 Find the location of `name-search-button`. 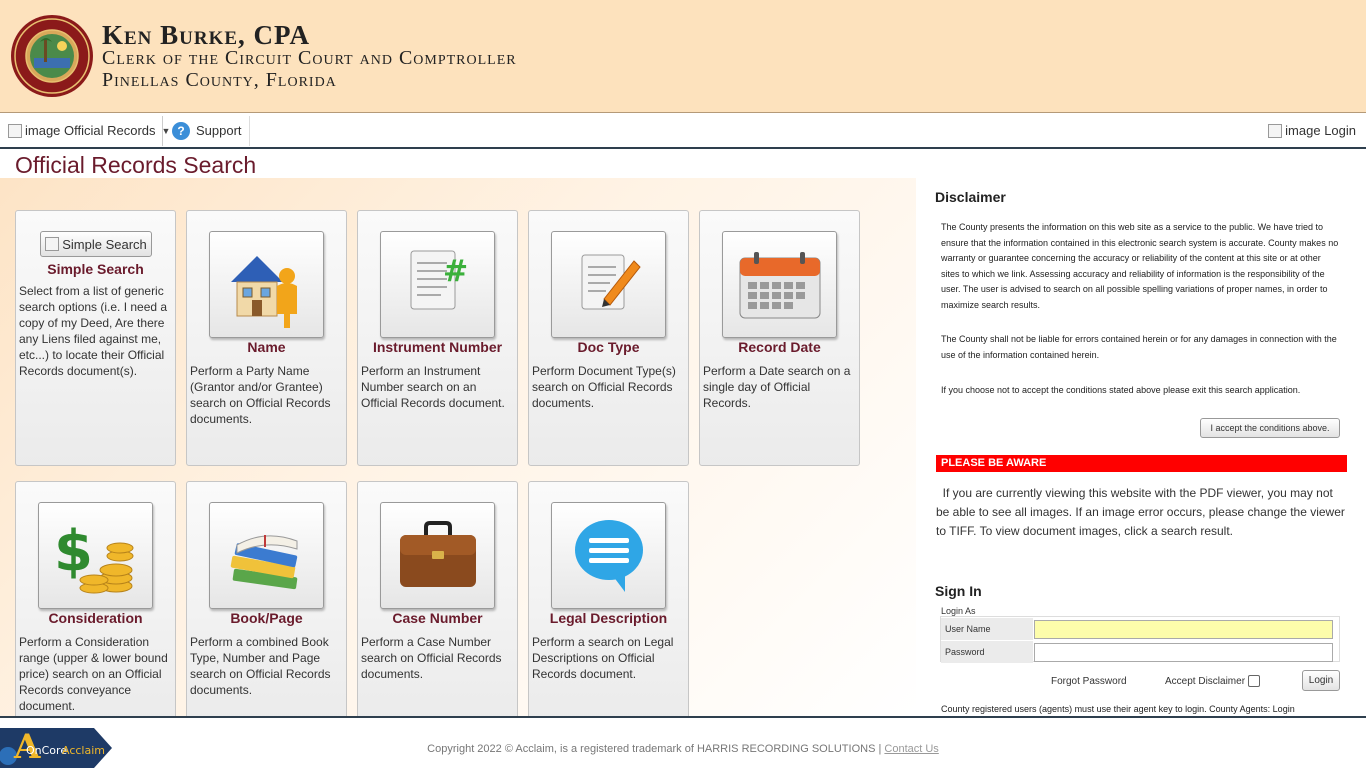

name-search-button is located at coordinates (266, 284).